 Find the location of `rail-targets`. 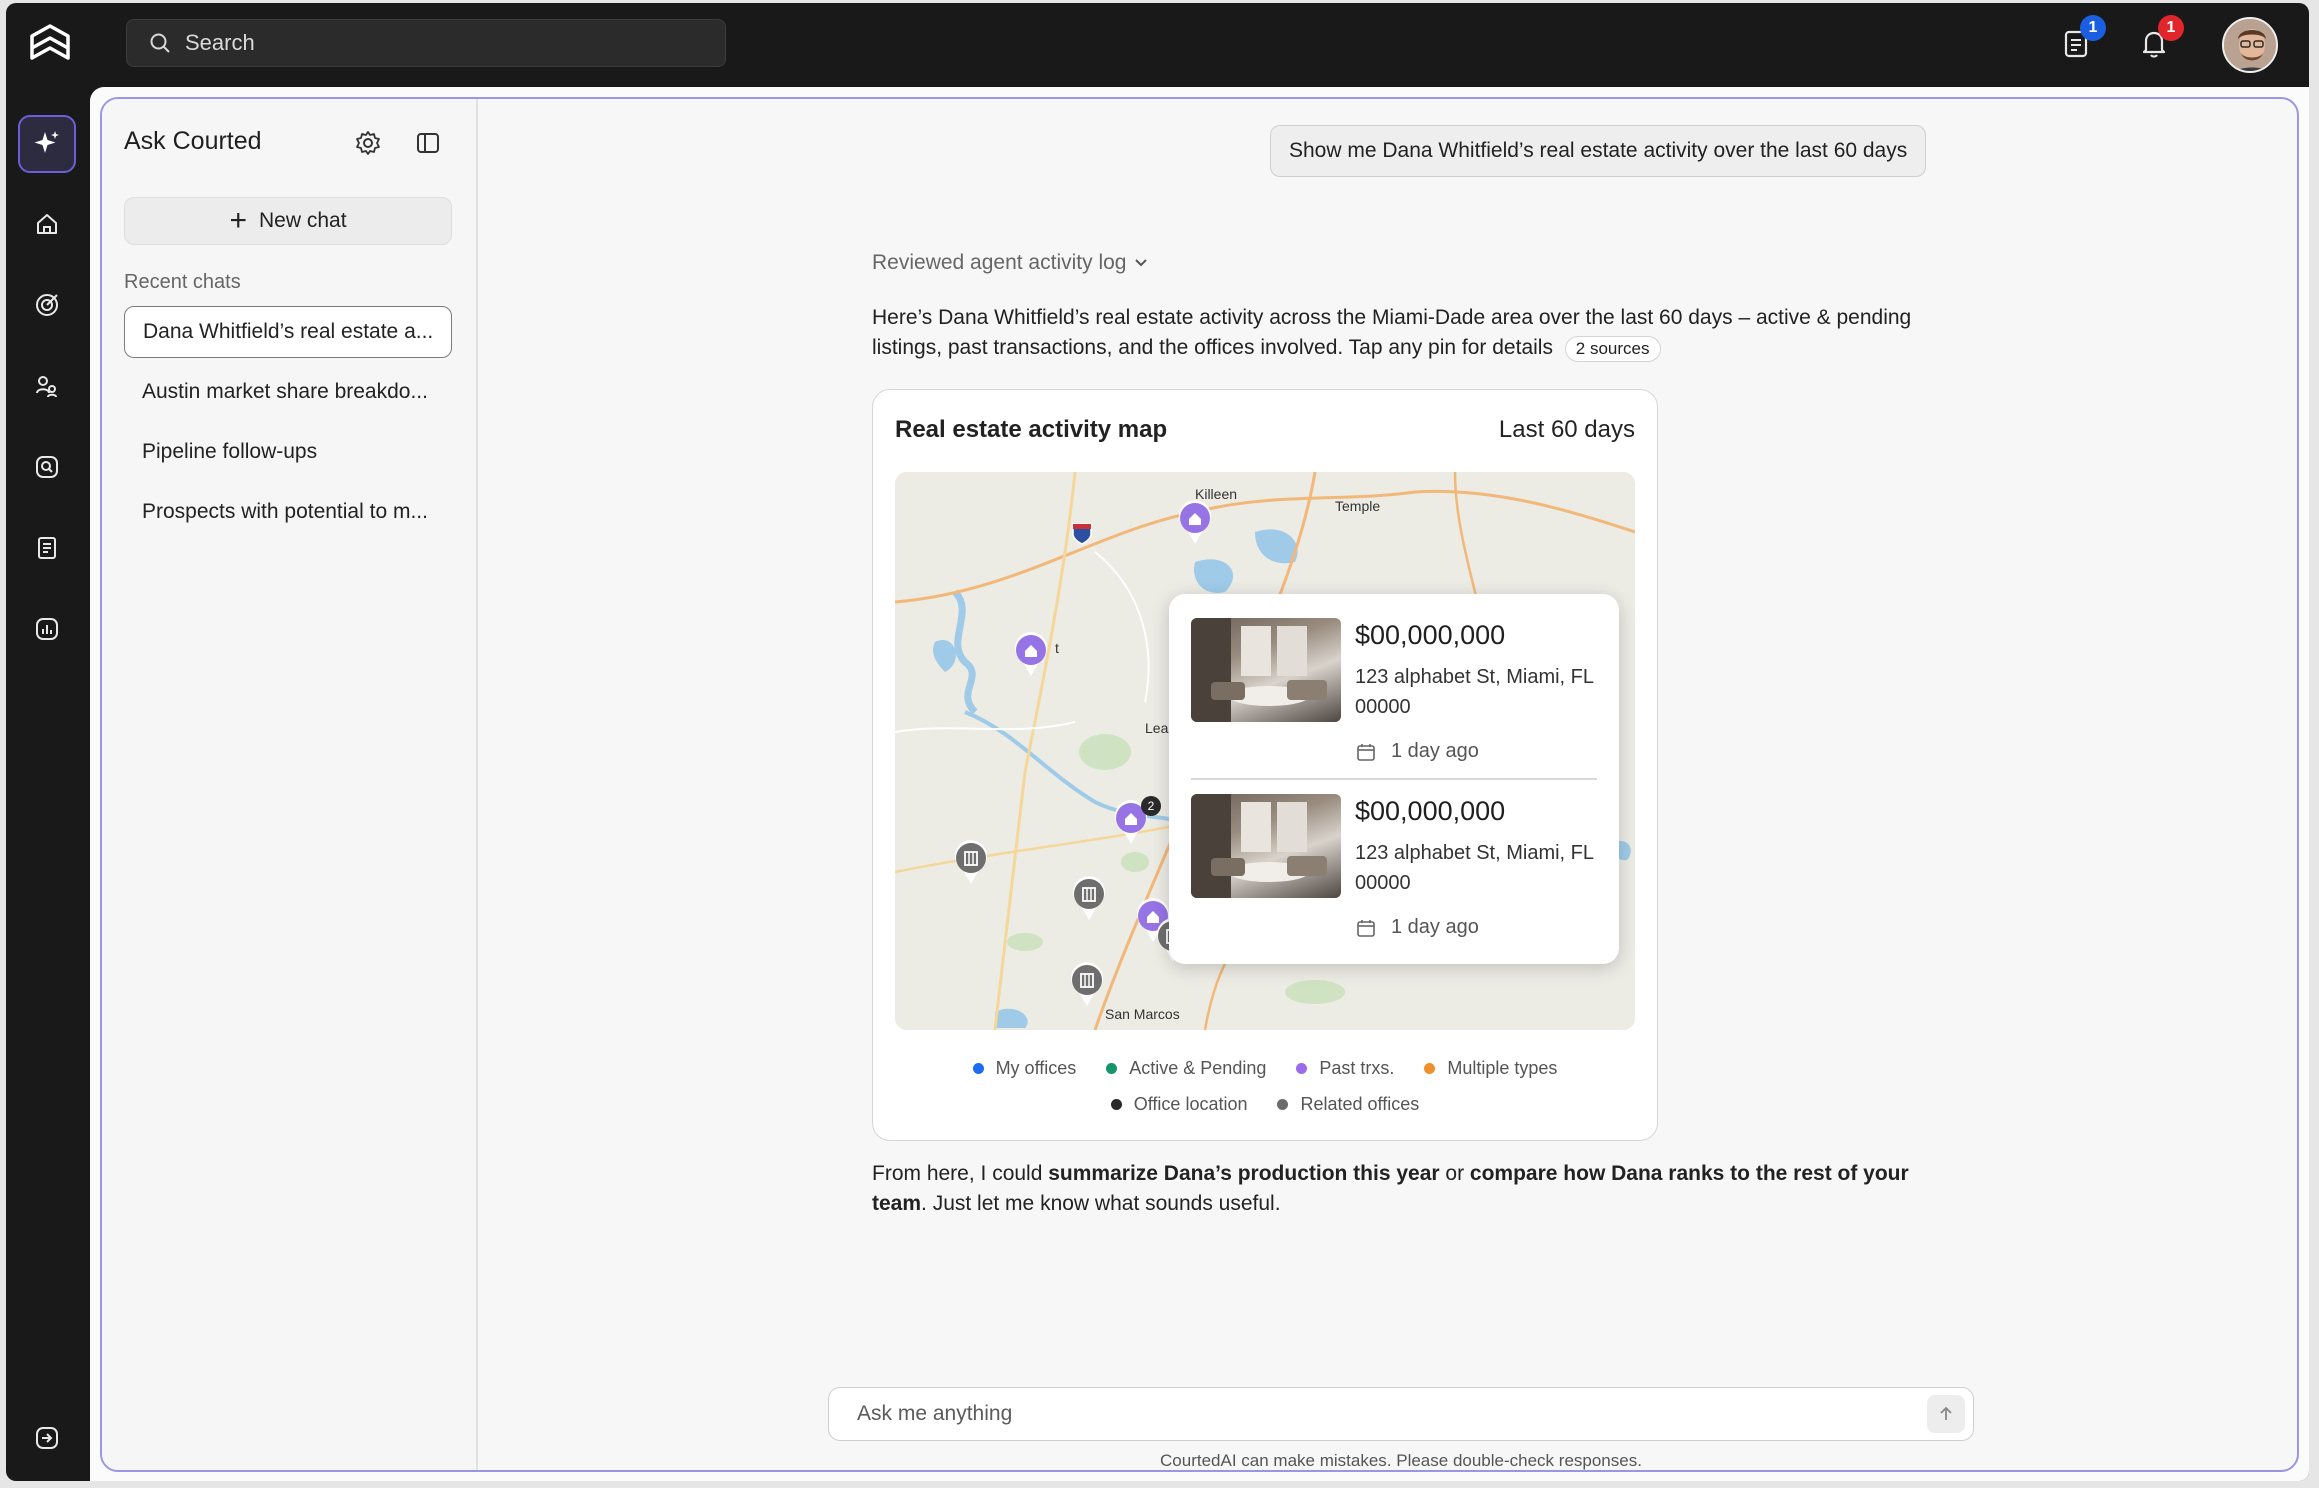

rail-targets is located at coordinates (47, 305).